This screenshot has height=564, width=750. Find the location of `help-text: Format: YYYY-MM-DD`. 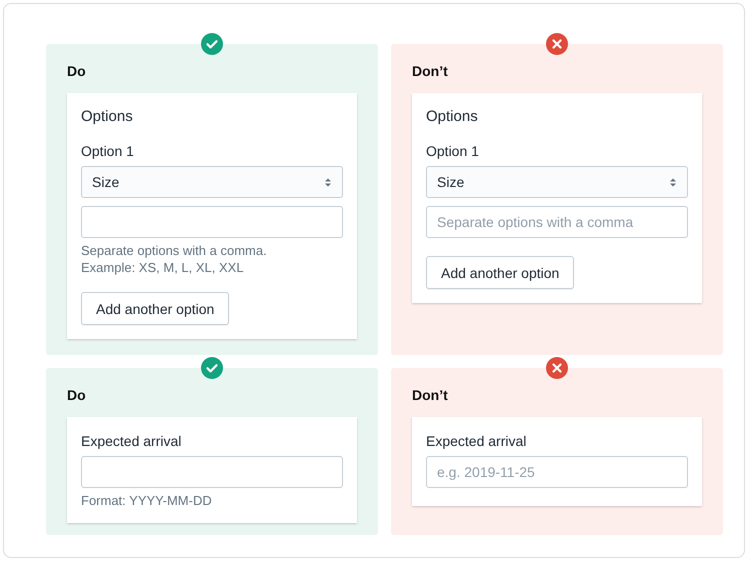

help-text: Format: YYYY-MM-DD is located at coordinates (147, 500).